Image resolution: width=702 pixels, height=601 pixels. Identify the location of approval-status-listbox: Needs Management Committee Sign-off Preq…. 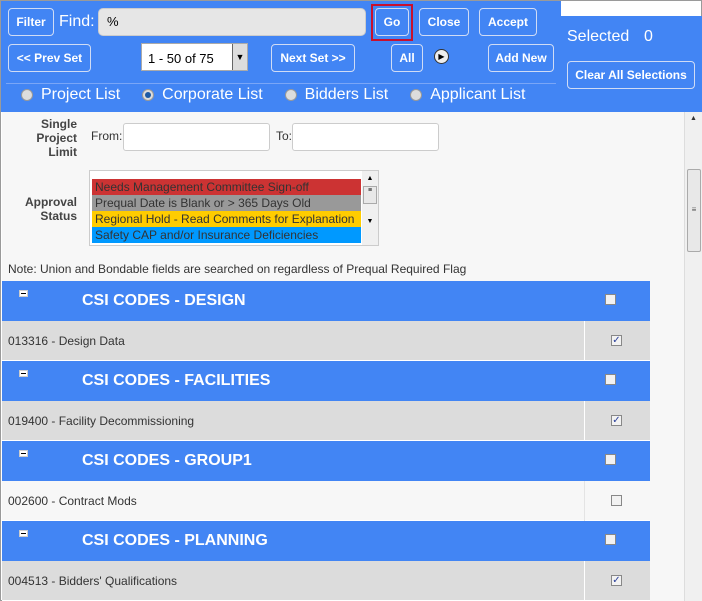
(234, 208).